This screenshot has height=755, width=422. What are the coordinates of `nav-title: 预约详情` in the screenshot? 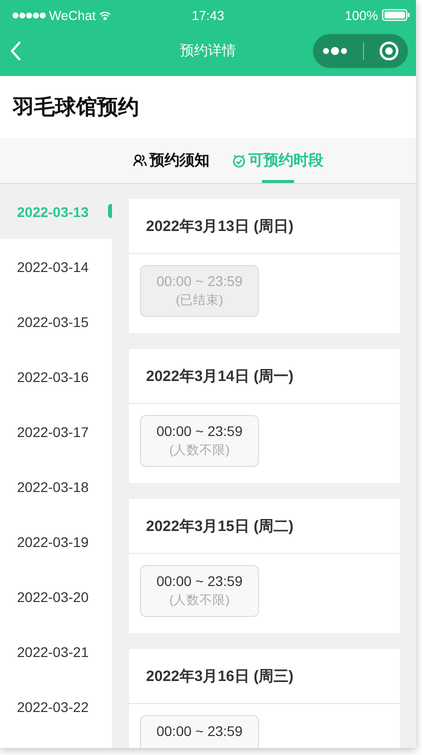 It's located at (208, 51).